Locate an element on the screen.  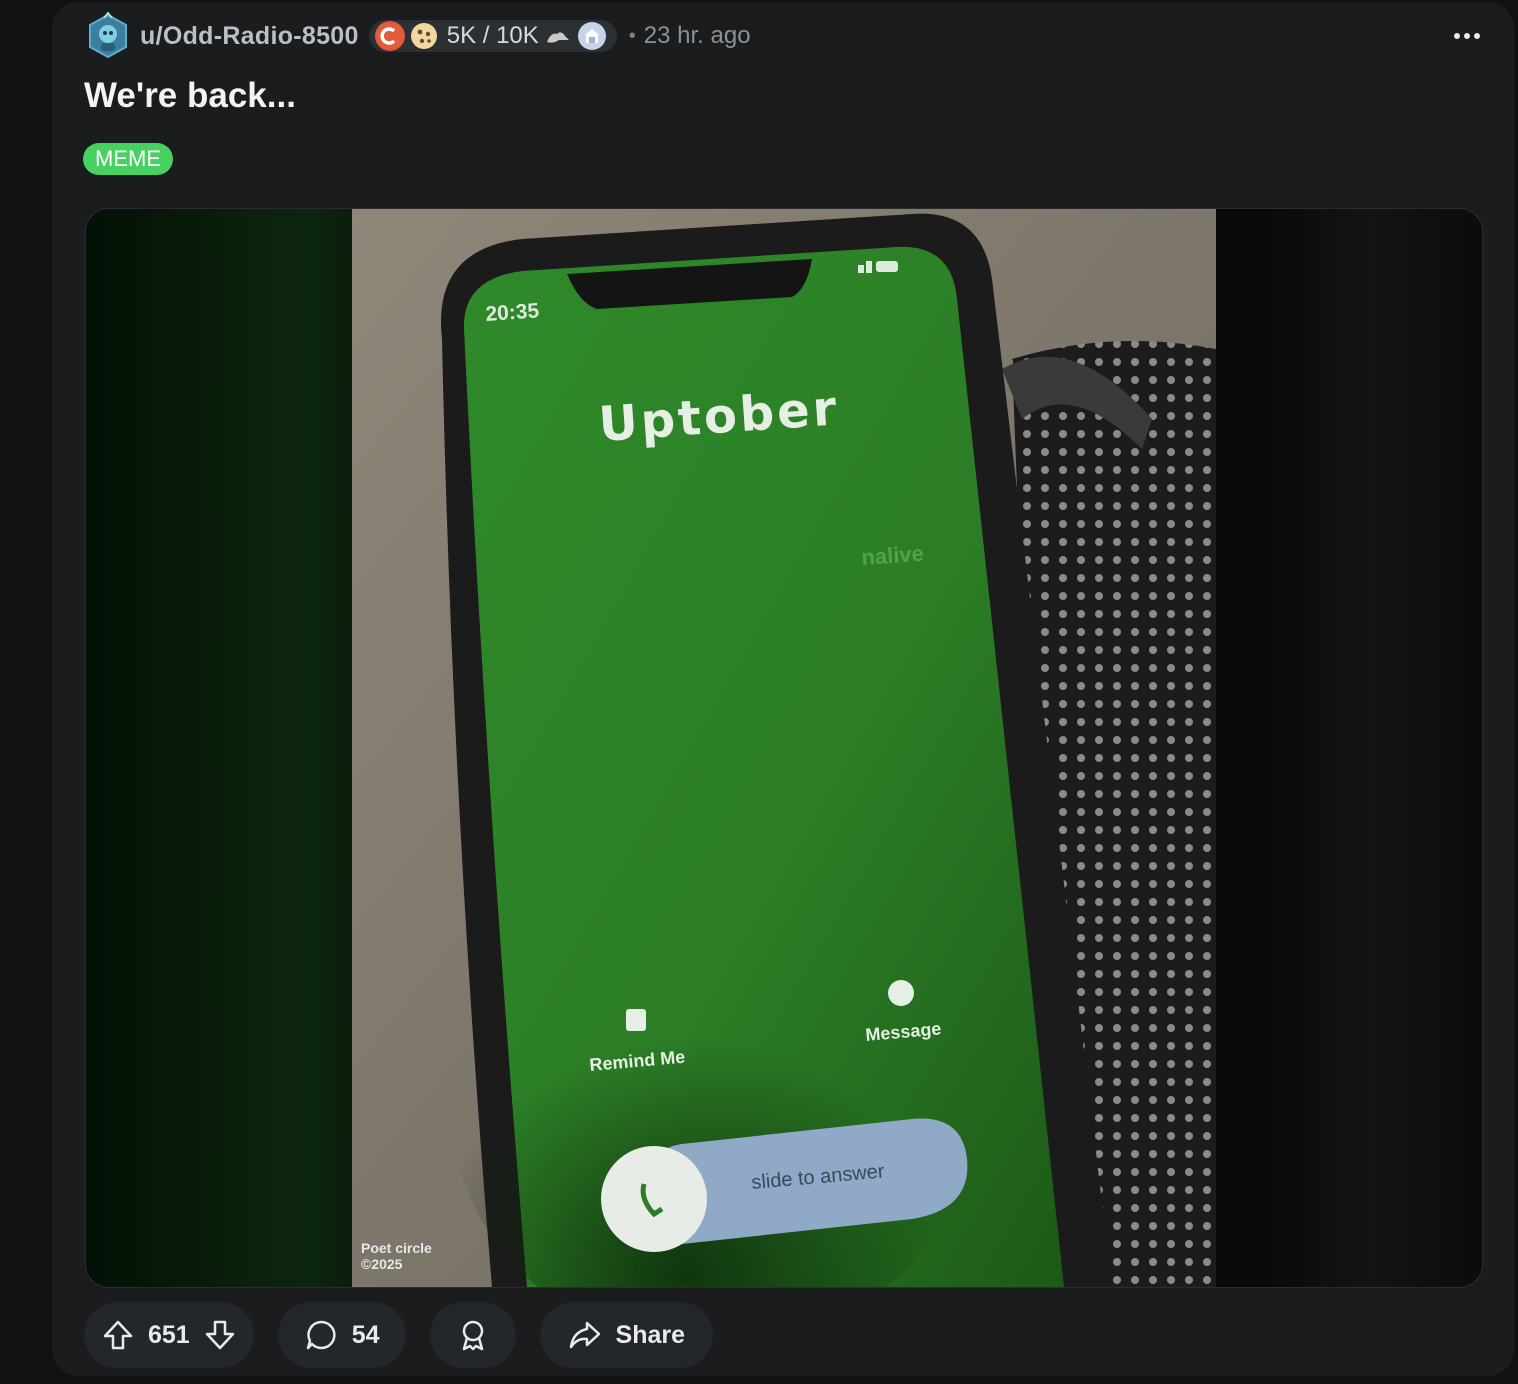
comments-button: 54 is located at coordinates (341, 1335).